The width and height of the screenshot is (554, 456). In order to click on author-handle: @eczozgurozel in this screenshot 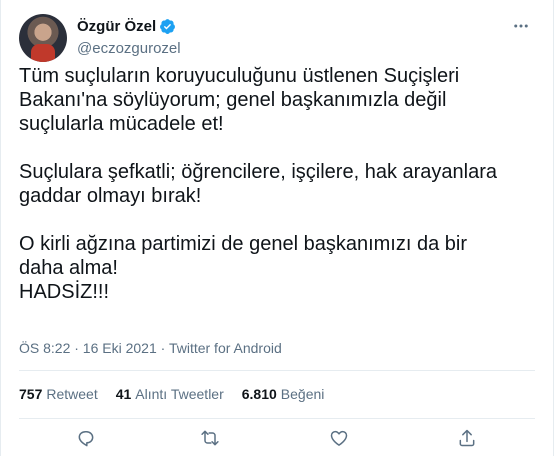, I will do `click(129, 48)`.